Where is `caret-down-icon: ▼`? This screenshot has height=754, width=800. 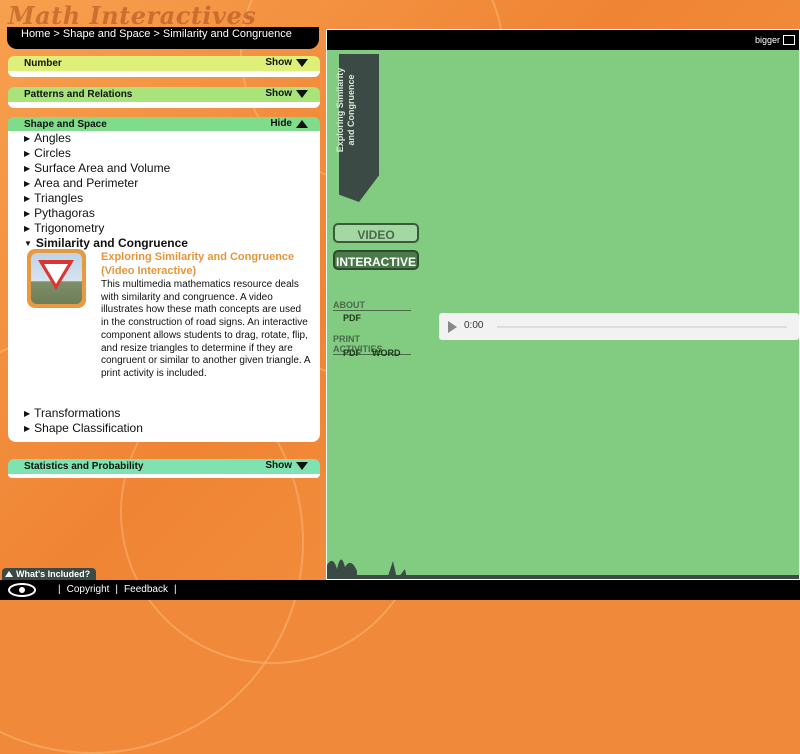
caret-down-icon: ▼ is located at coordinates (28, 243).